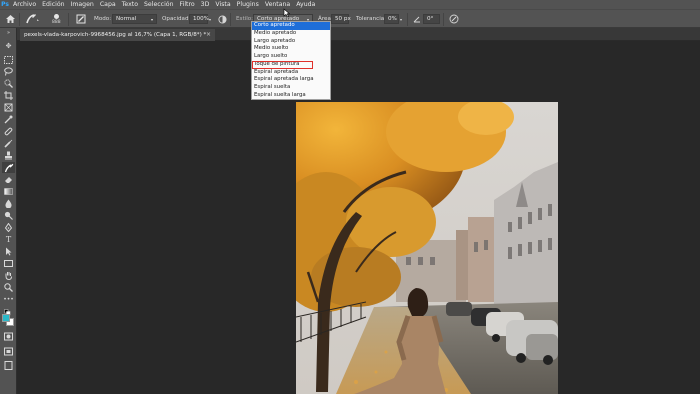 The height and width of the screenshot is (394, 700). I want to click on menu-edicion: Edición, so click(53, 4).